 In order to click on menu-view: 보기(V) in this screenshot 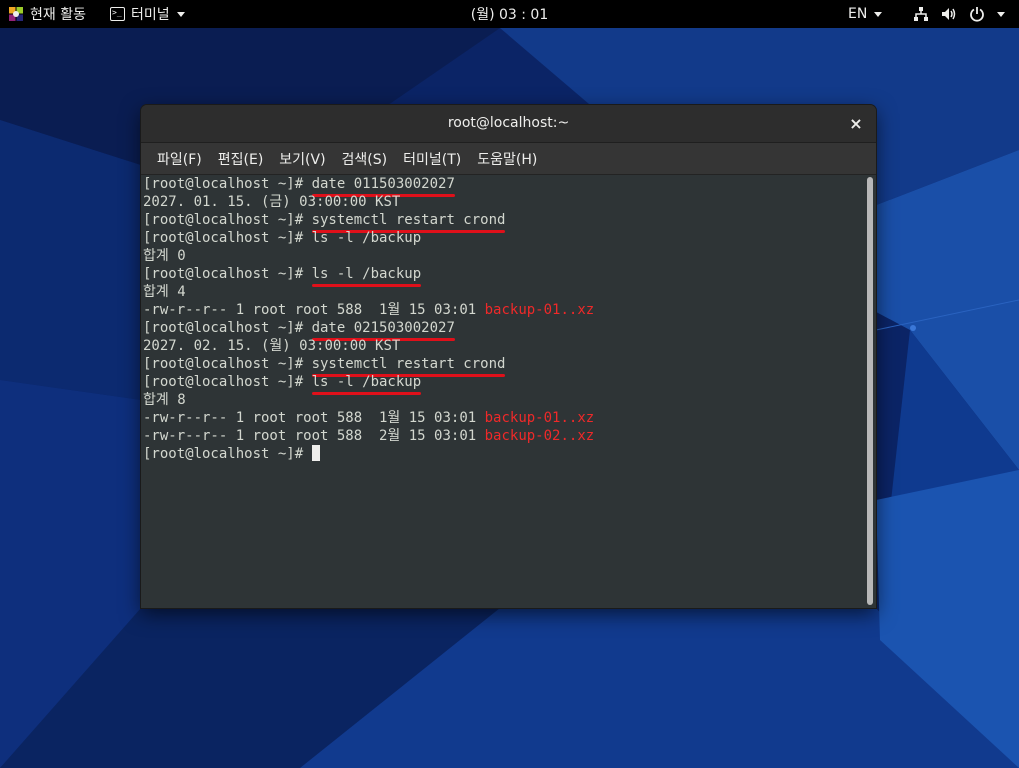, I will do `click(302, 159)`.